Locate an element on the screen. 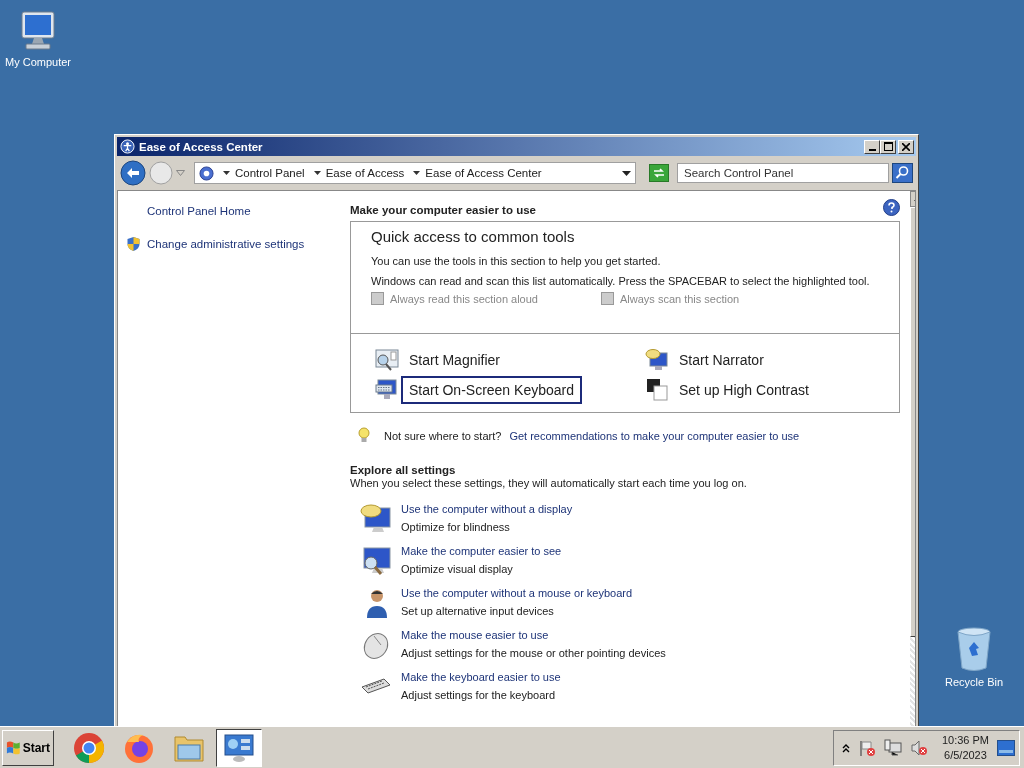  network-icon is located at coordinates (892, 747).